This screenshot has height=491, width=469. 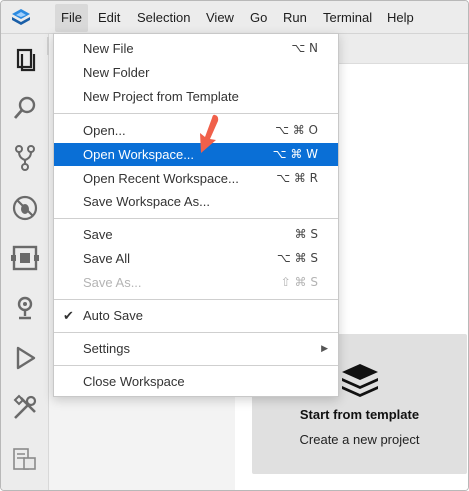 I want to click on layers-icon, so click(x=360, y=380).